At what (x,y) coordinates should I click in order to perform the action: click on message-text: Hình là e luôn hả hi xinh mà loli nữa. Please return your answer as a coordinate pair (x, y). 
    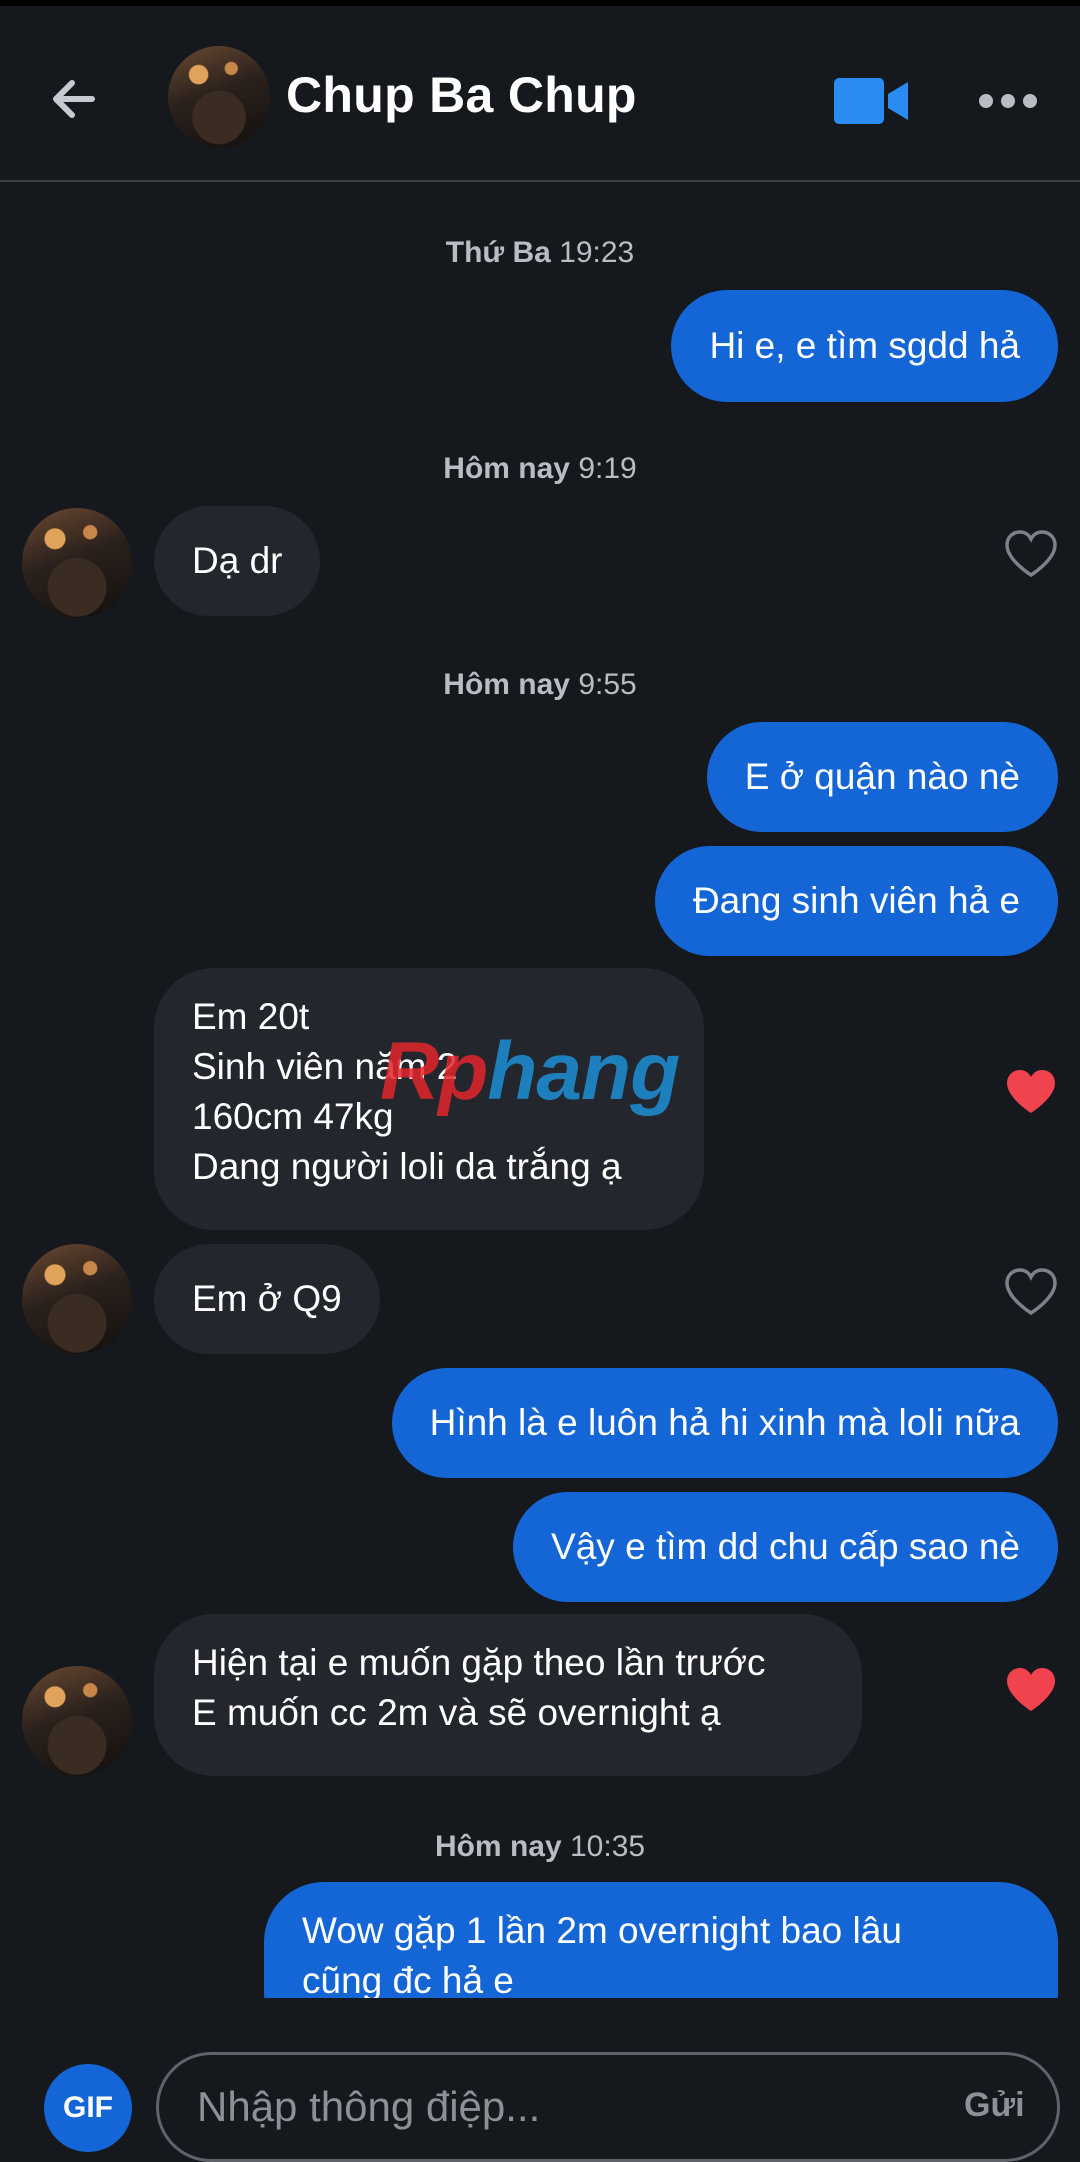
    Looking at the image, I should click on (724, 1422).